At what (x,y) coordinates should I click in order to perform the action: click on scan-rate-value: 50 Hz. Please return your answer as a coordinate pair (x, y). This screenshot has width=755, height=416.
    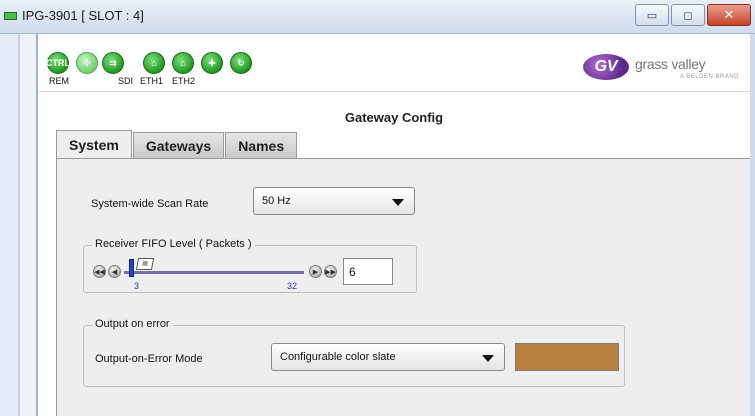
    Looking at the image, I should click on (276, 201).